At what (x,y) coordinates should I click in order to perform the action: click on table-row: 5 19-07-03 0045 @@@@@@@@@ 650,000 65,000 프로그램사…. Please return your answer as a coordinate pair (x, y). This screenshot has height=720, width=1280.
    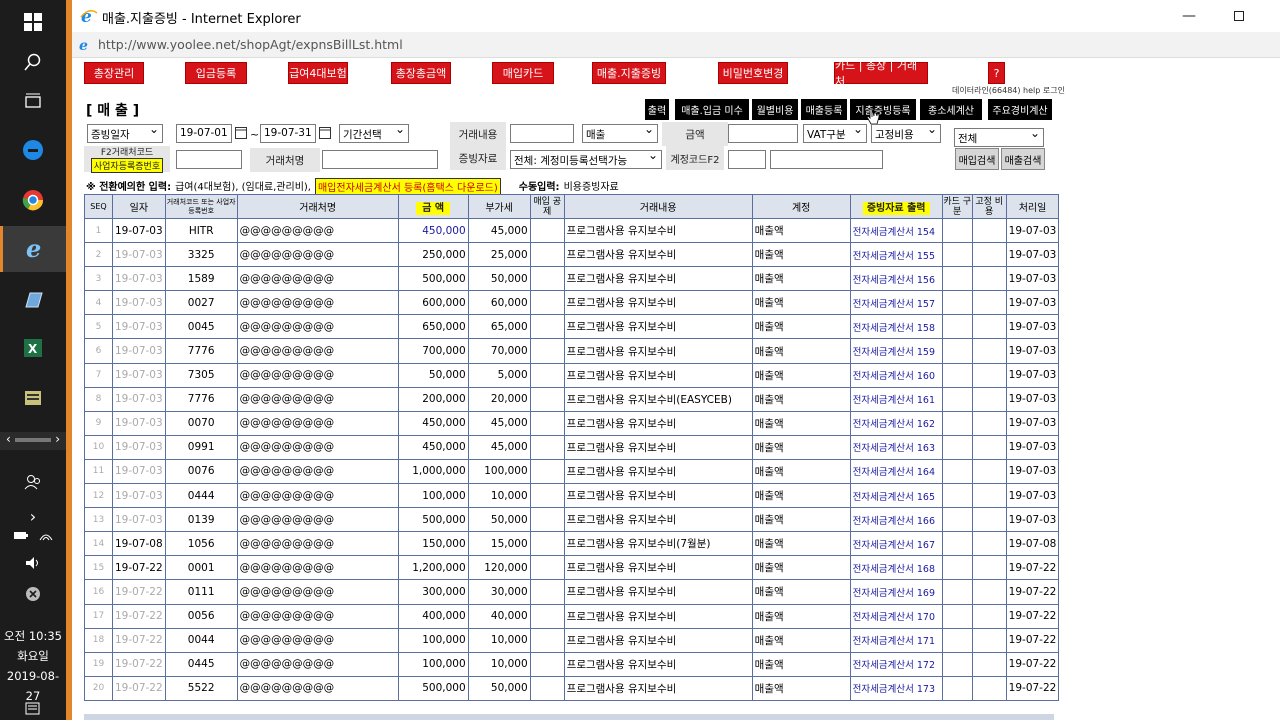
    Looking at the image, I should click on (572, 327).